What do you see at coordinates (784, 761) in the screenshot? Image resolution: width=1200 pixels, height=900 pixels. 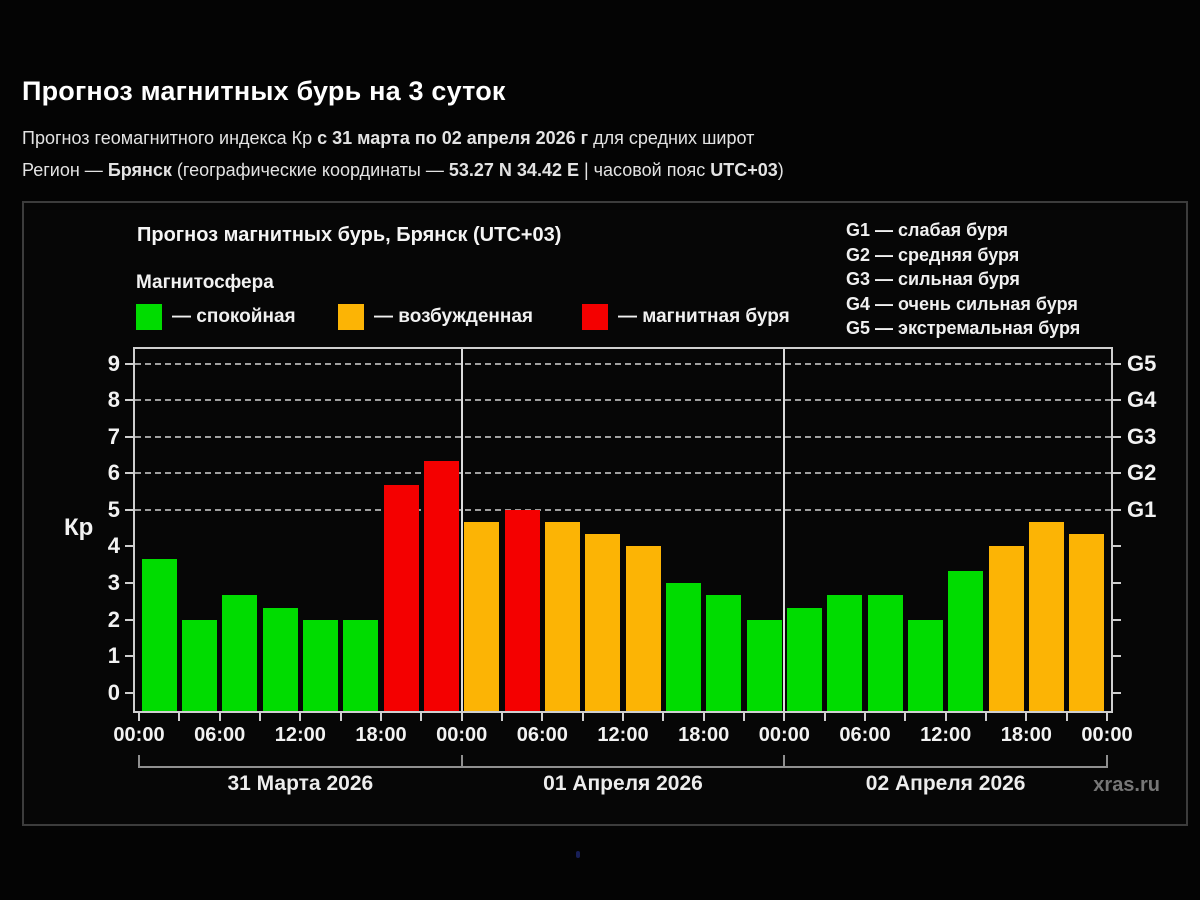 I see `date-bracket-tick` at bounding box center [784, 761].